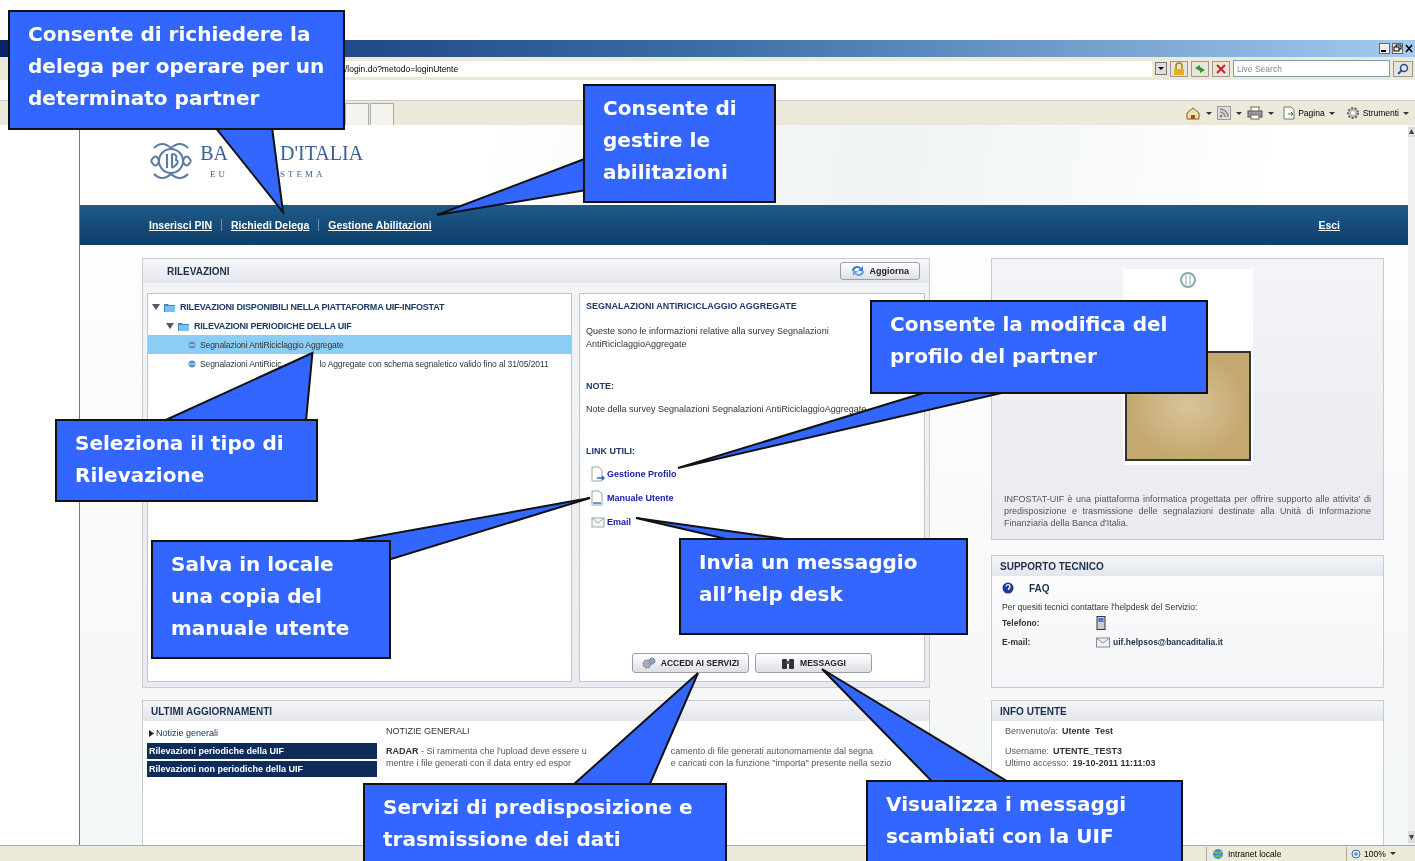 The width and height of the screenshot is (1415, 861). What do you see at coordinates (1409, 48) in the screenshot?
I see `close-icon` at bounding box center [1409, 48].